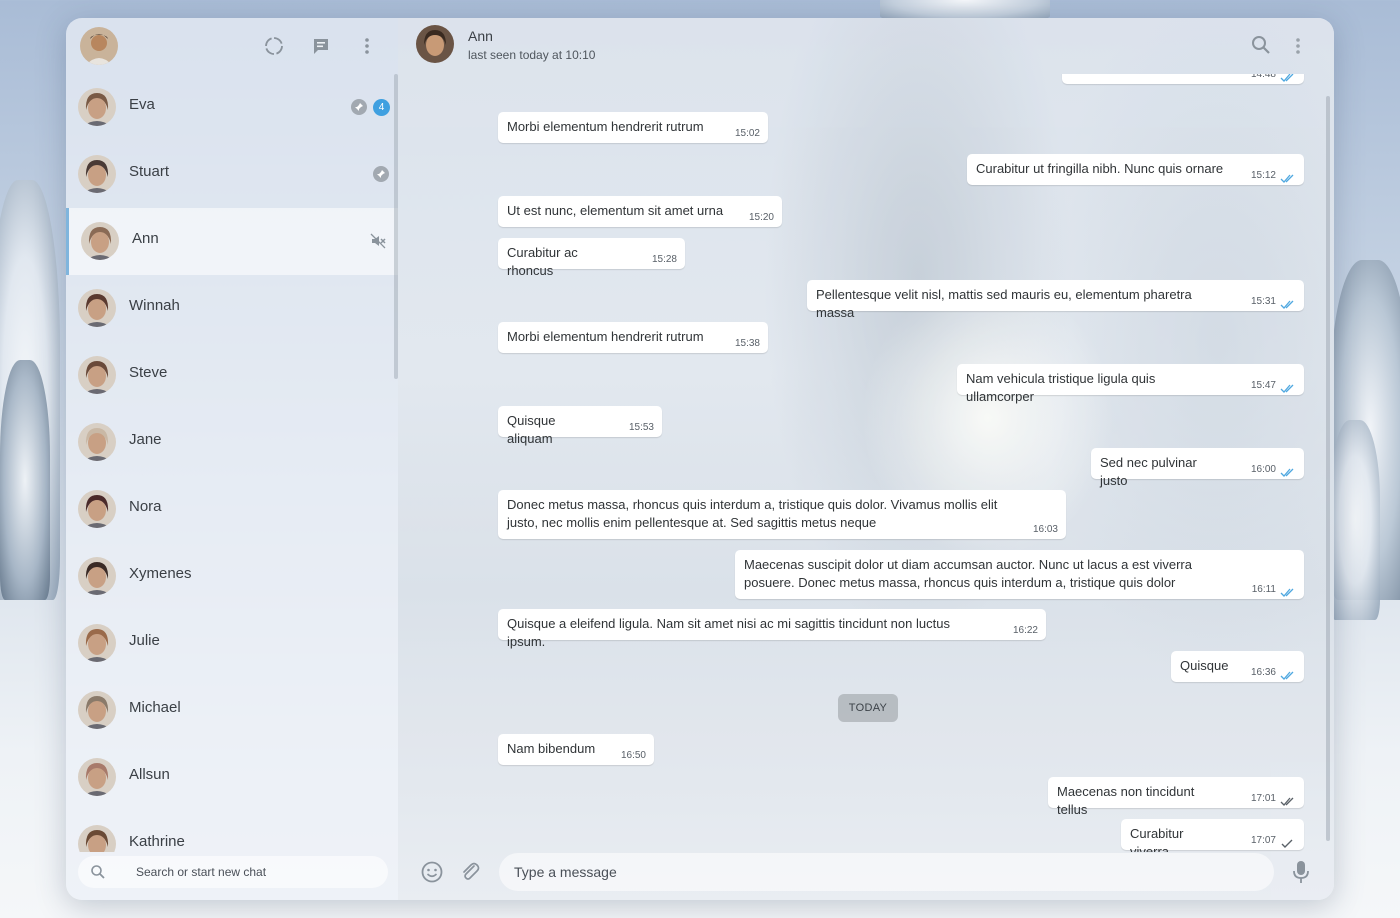 The image size is (1400, 918). I want to click on chat-name: Eva, so click(142, 104).